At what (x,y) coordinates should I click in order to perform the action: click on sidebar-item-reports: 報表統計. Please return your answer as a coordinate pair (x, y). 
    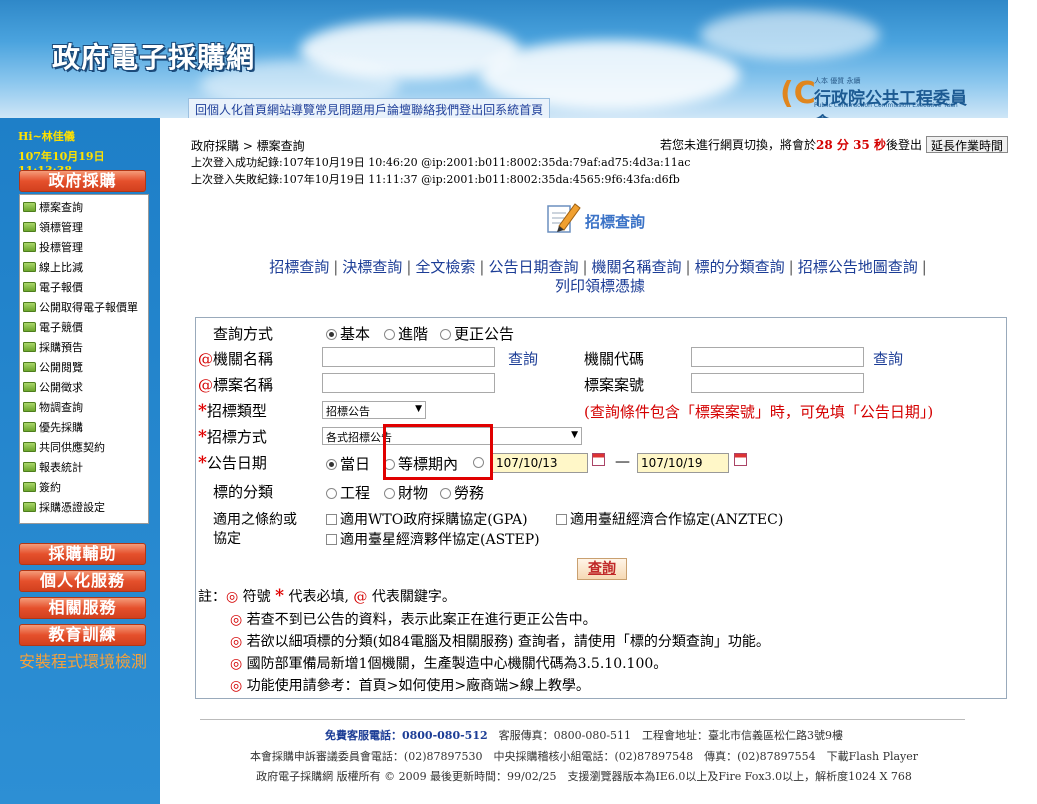
    Looking at the image, I should click on (84, 467).